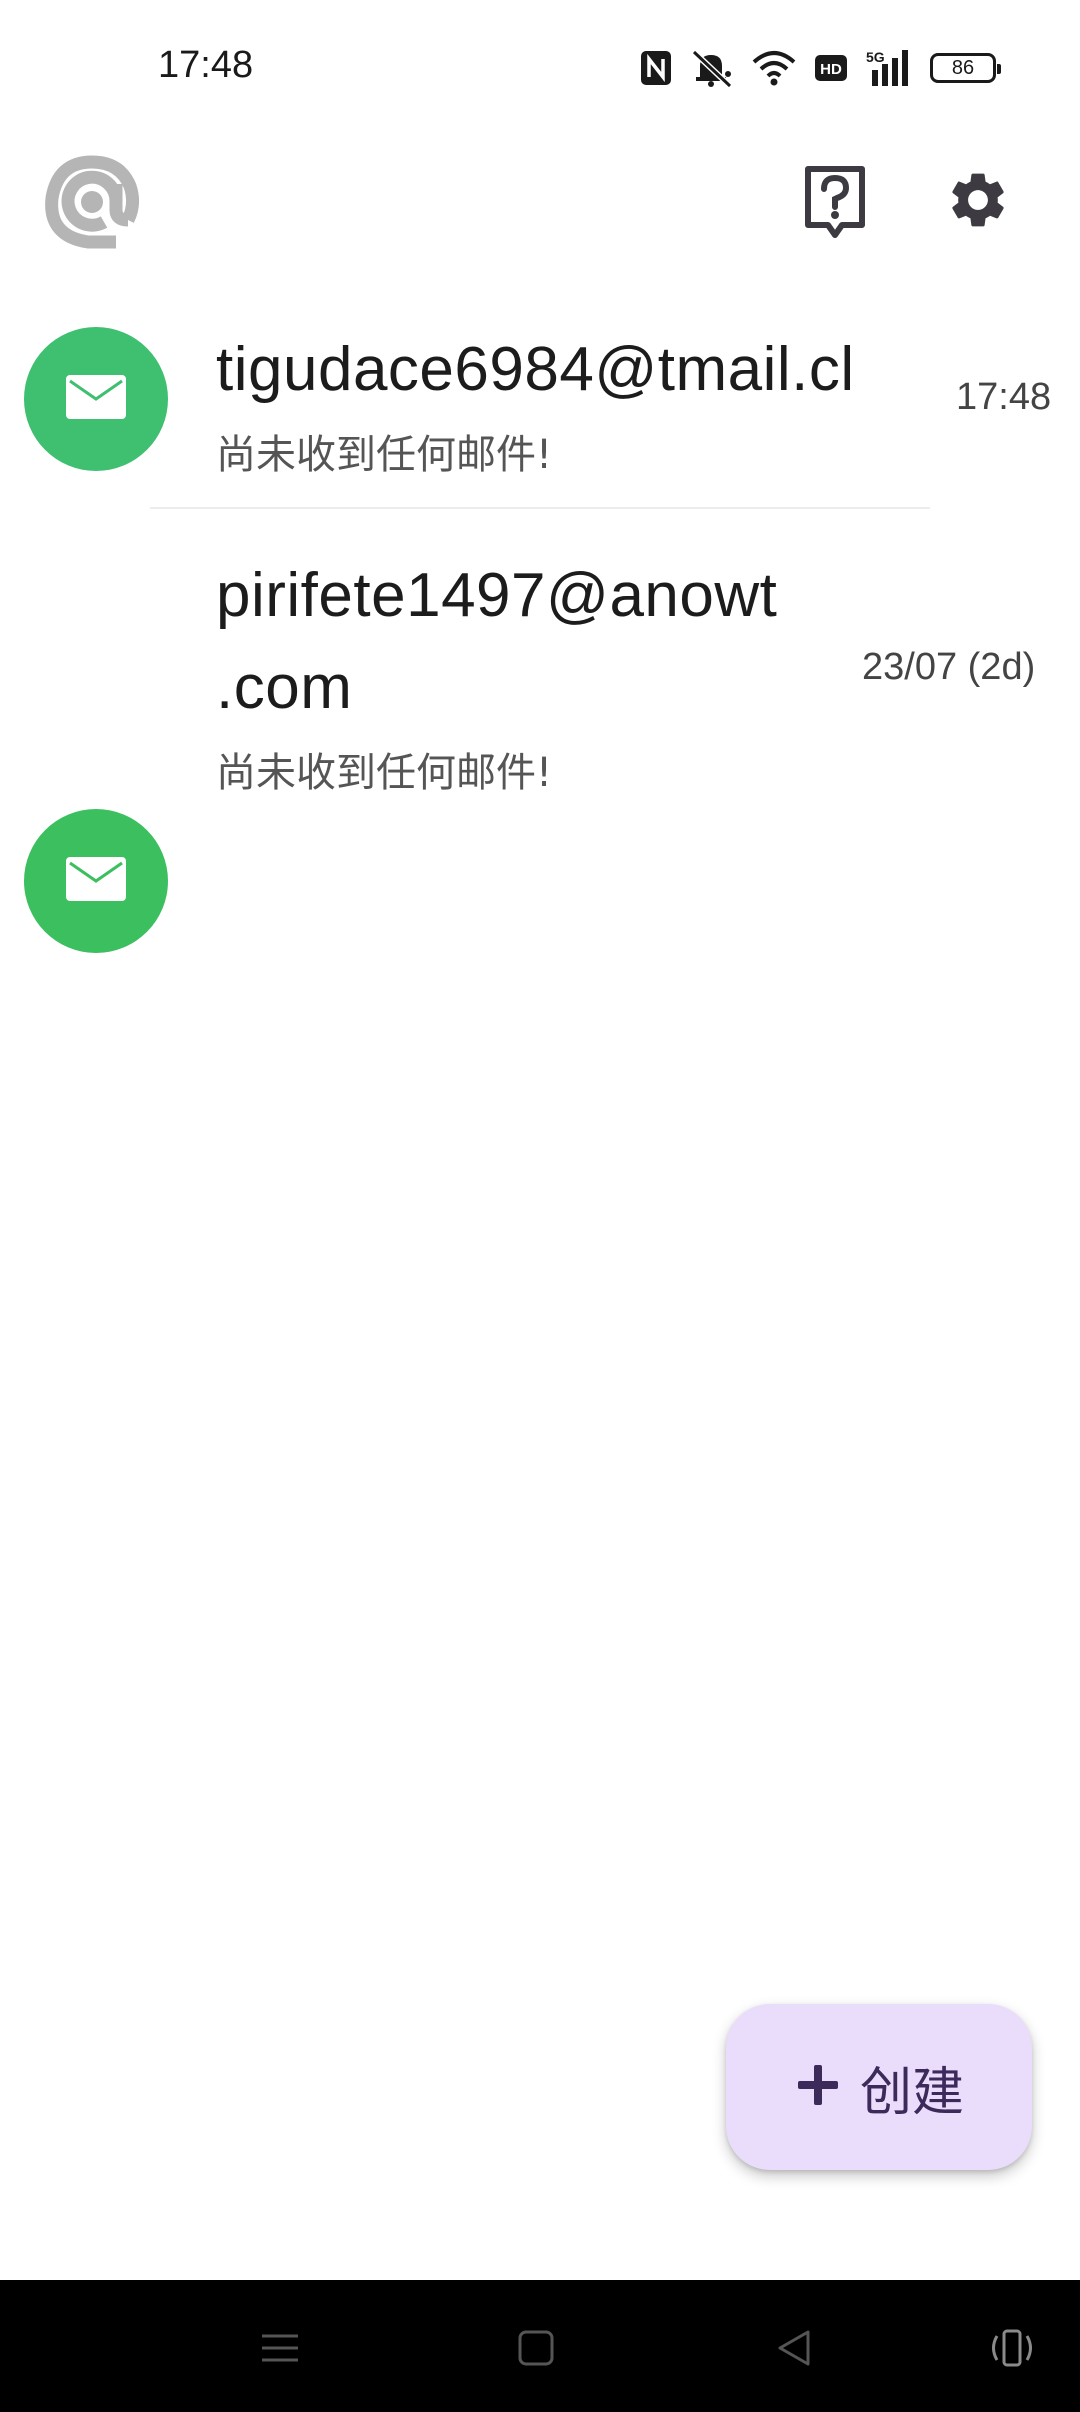  Describe the element at coordinates (1004, 397) in the screenshot. I see `email-timestamp: 17:48` at that location.